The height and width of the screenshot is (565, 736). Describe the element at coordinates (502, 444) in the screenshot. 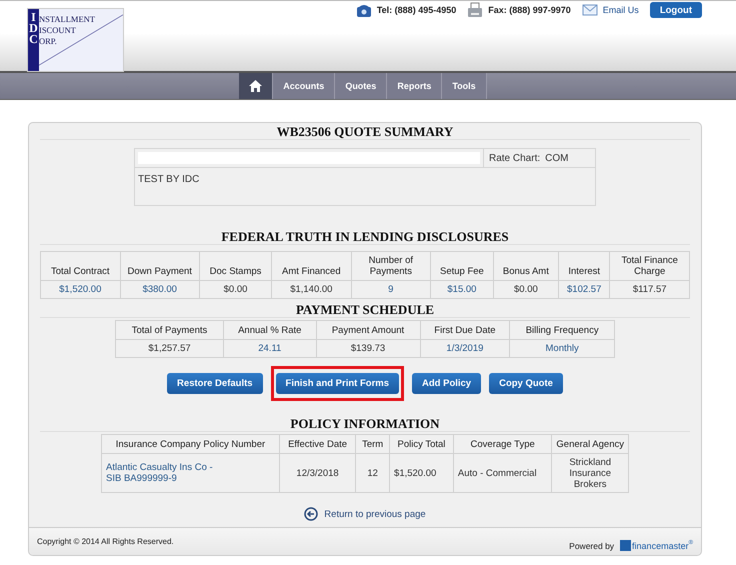

I see `column-header: Coverage Type` at that location.